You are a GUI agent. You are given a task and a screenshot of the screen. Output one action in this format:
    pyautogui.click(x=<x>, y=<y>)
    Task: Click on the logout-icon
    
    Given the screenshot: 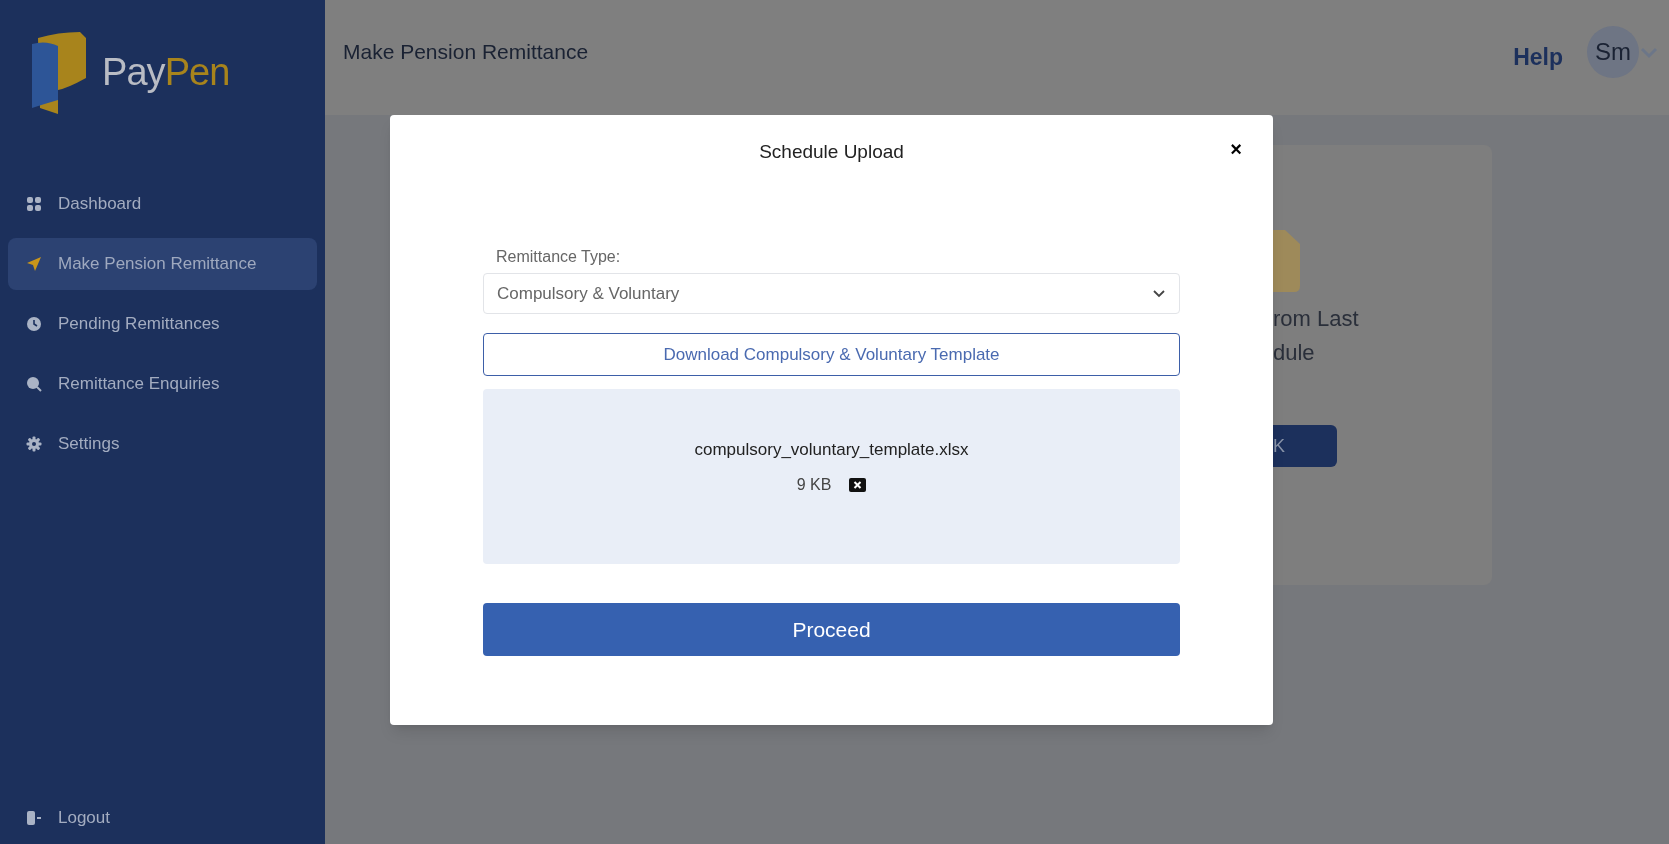 What is the action you would take?
    pyautogui.click(x=34, y=818)
    